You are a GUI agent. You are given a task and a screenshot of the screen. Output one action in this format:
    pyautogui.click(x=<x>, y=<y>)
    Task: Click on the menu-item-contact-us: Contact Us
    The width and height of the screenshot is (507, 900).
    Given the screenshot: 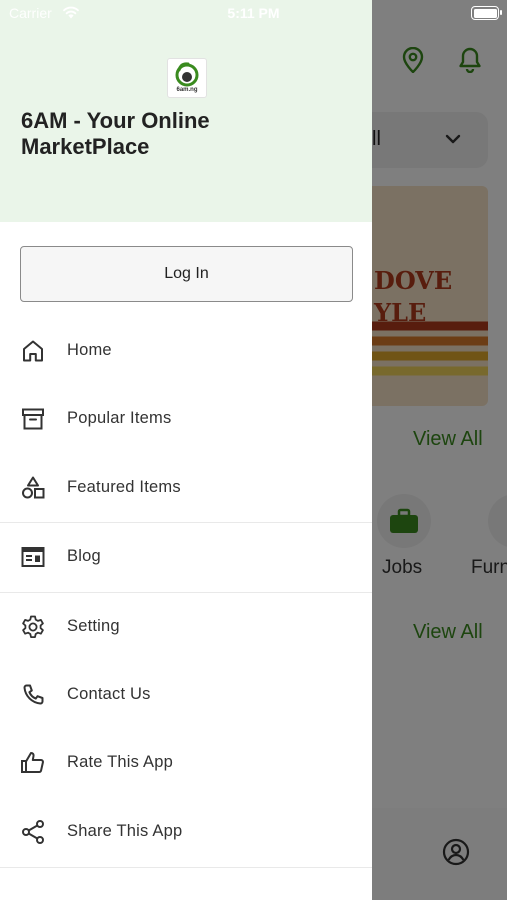 What is the action you would take?
    pyautogui.click(x=186, y=695)
    